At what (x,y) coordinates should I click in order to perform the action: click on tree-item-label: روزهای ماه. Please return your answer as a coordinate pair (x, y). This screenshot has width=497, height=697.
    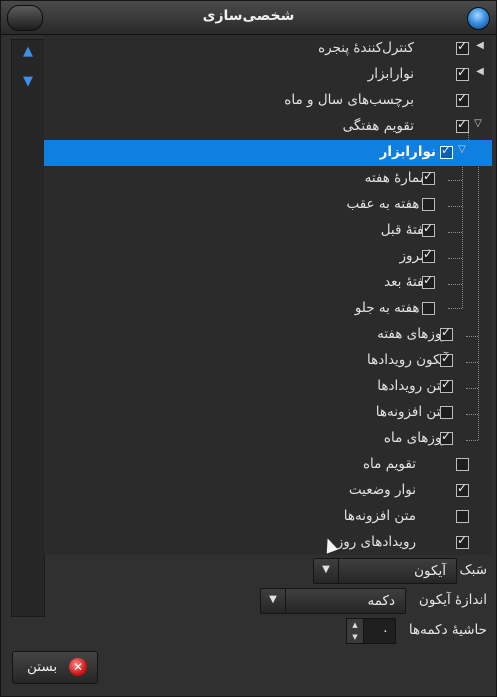
    Looking at the image, I should click on (415, 438).